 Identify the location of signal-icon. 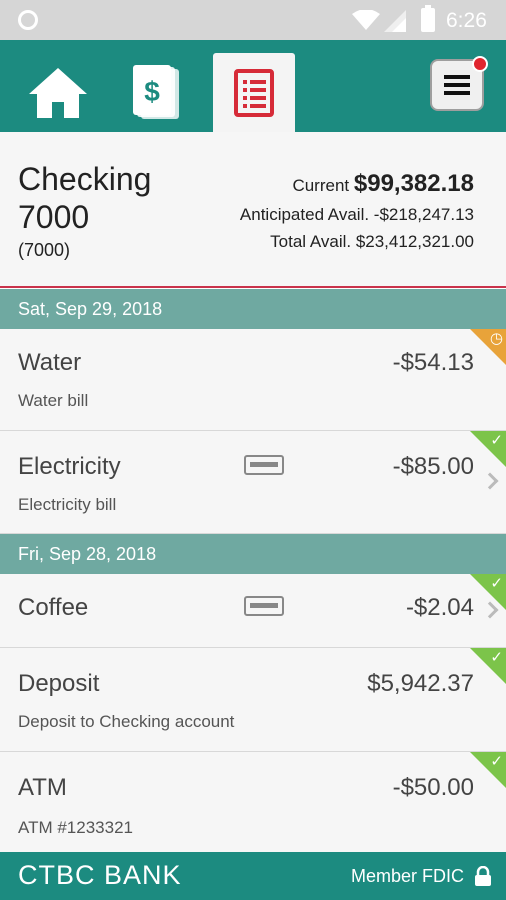
(395, 21).